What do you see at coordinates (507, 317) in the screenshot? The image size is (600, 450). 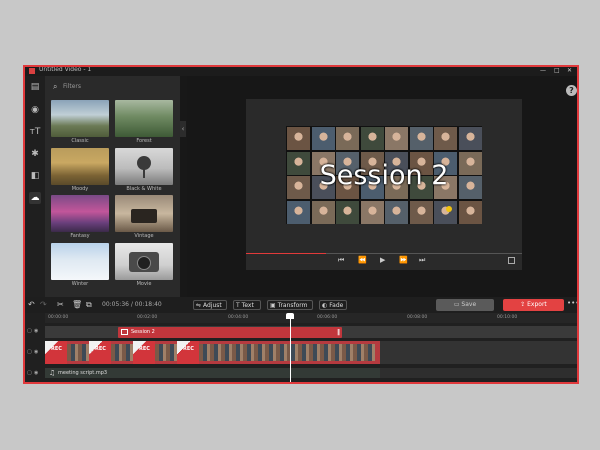 I see `tick-label: 00:10:00` at bounding box center [507, 317].